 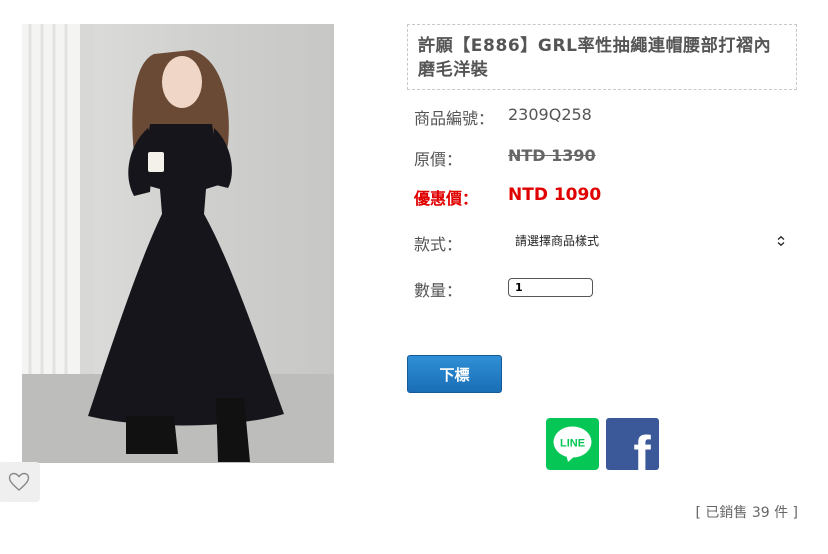 I want to click on line-icon-text: LINE, so click(x=572, y=444).